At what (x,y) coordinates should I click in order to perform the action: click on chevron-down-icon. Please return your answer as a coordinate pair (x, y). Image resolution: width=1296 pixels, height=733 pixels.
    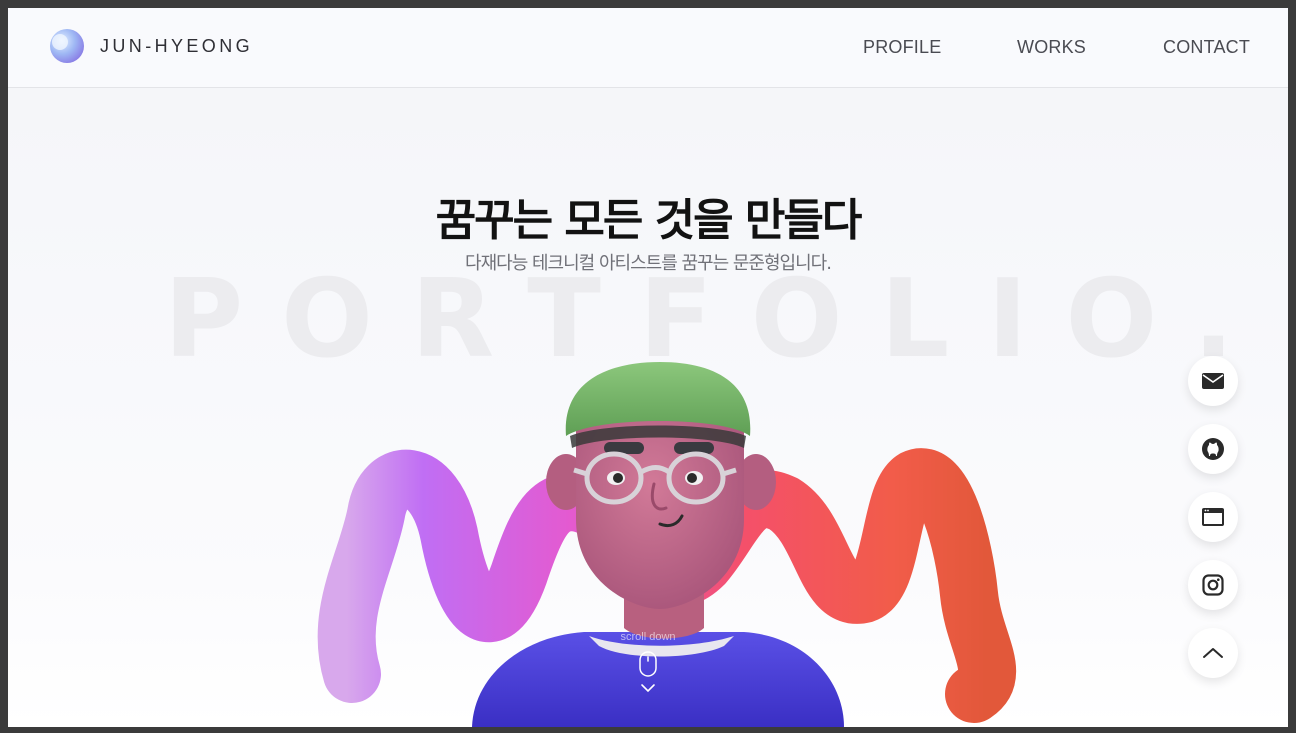
    Looking at the image, I should click on (648, 688).